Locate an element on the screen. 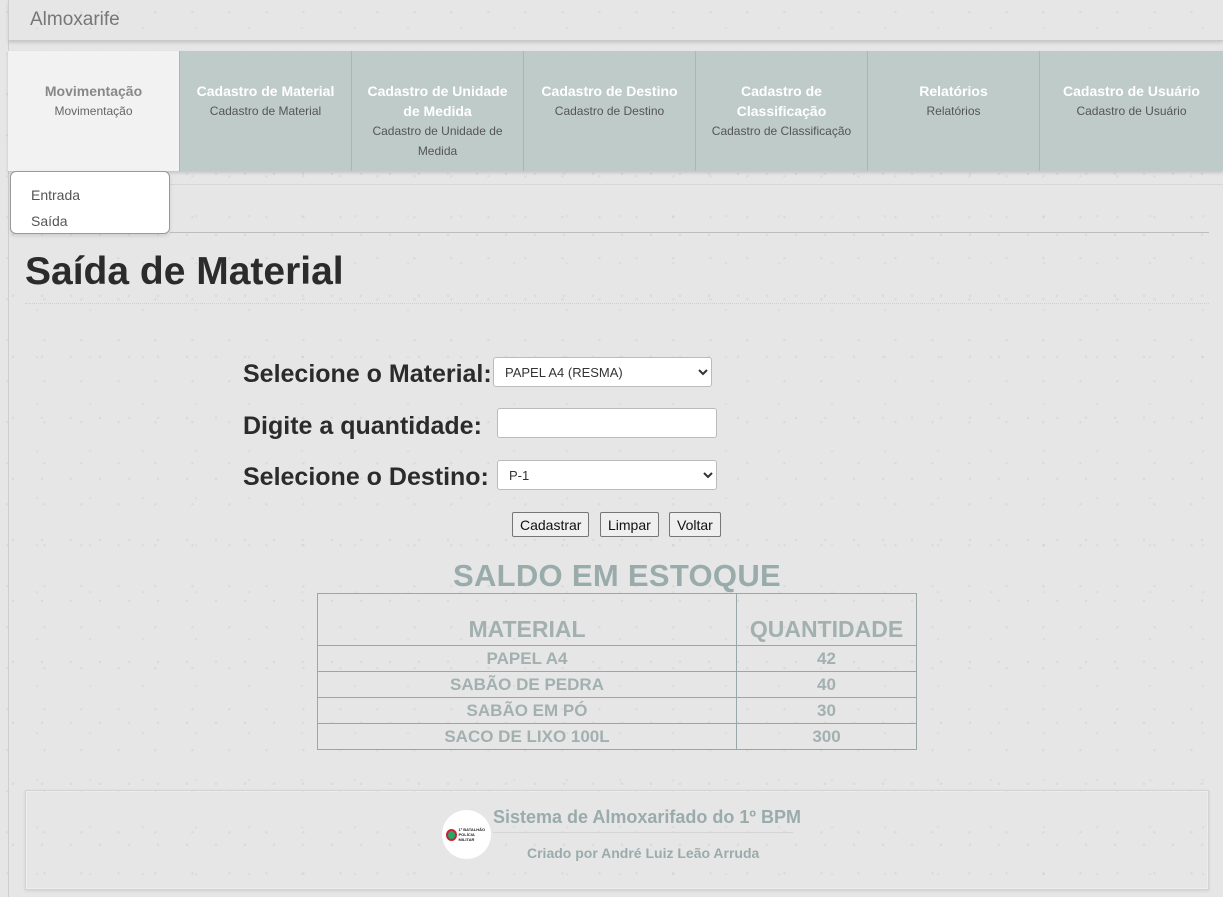 The height and width of the screenshot is (897, 1223). brand-link: Almoxarife is located at coordinates (75, 20).